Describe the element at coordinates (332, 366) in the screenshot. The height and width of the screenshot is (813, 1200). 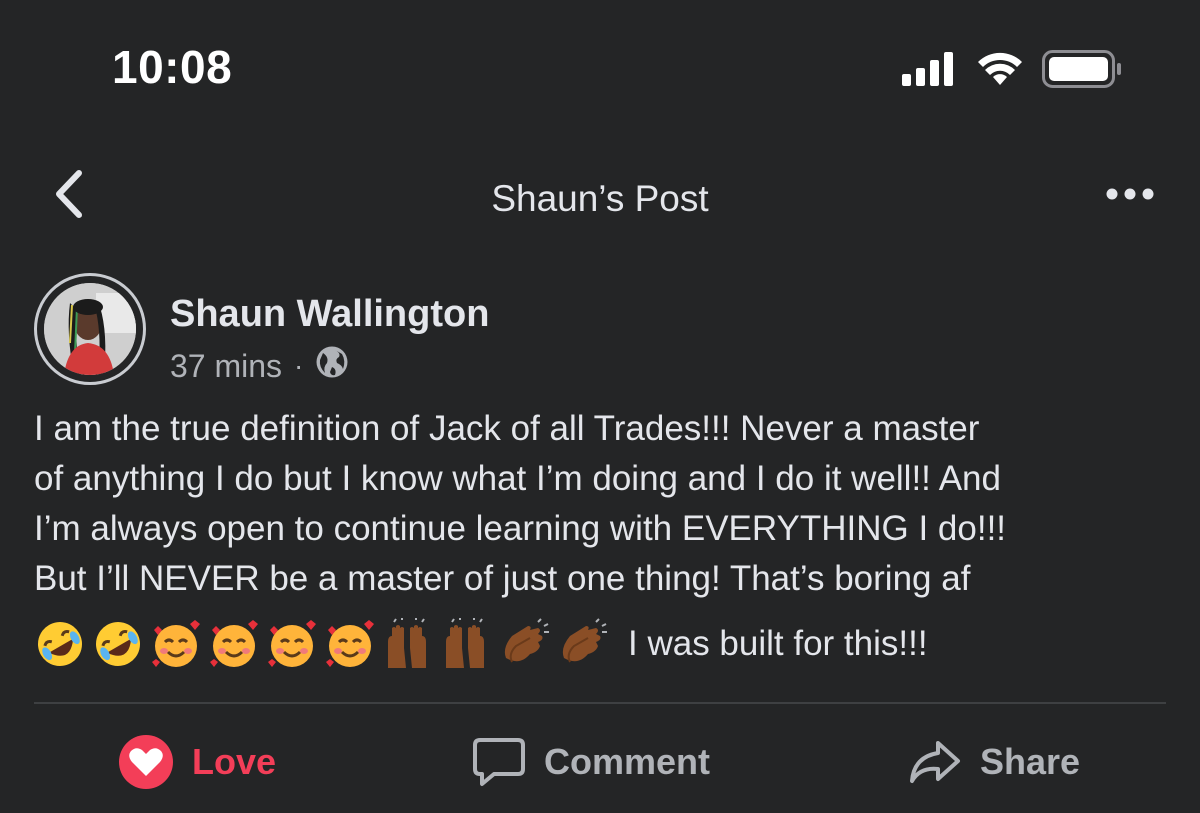
I see `globe-icon` at that location.